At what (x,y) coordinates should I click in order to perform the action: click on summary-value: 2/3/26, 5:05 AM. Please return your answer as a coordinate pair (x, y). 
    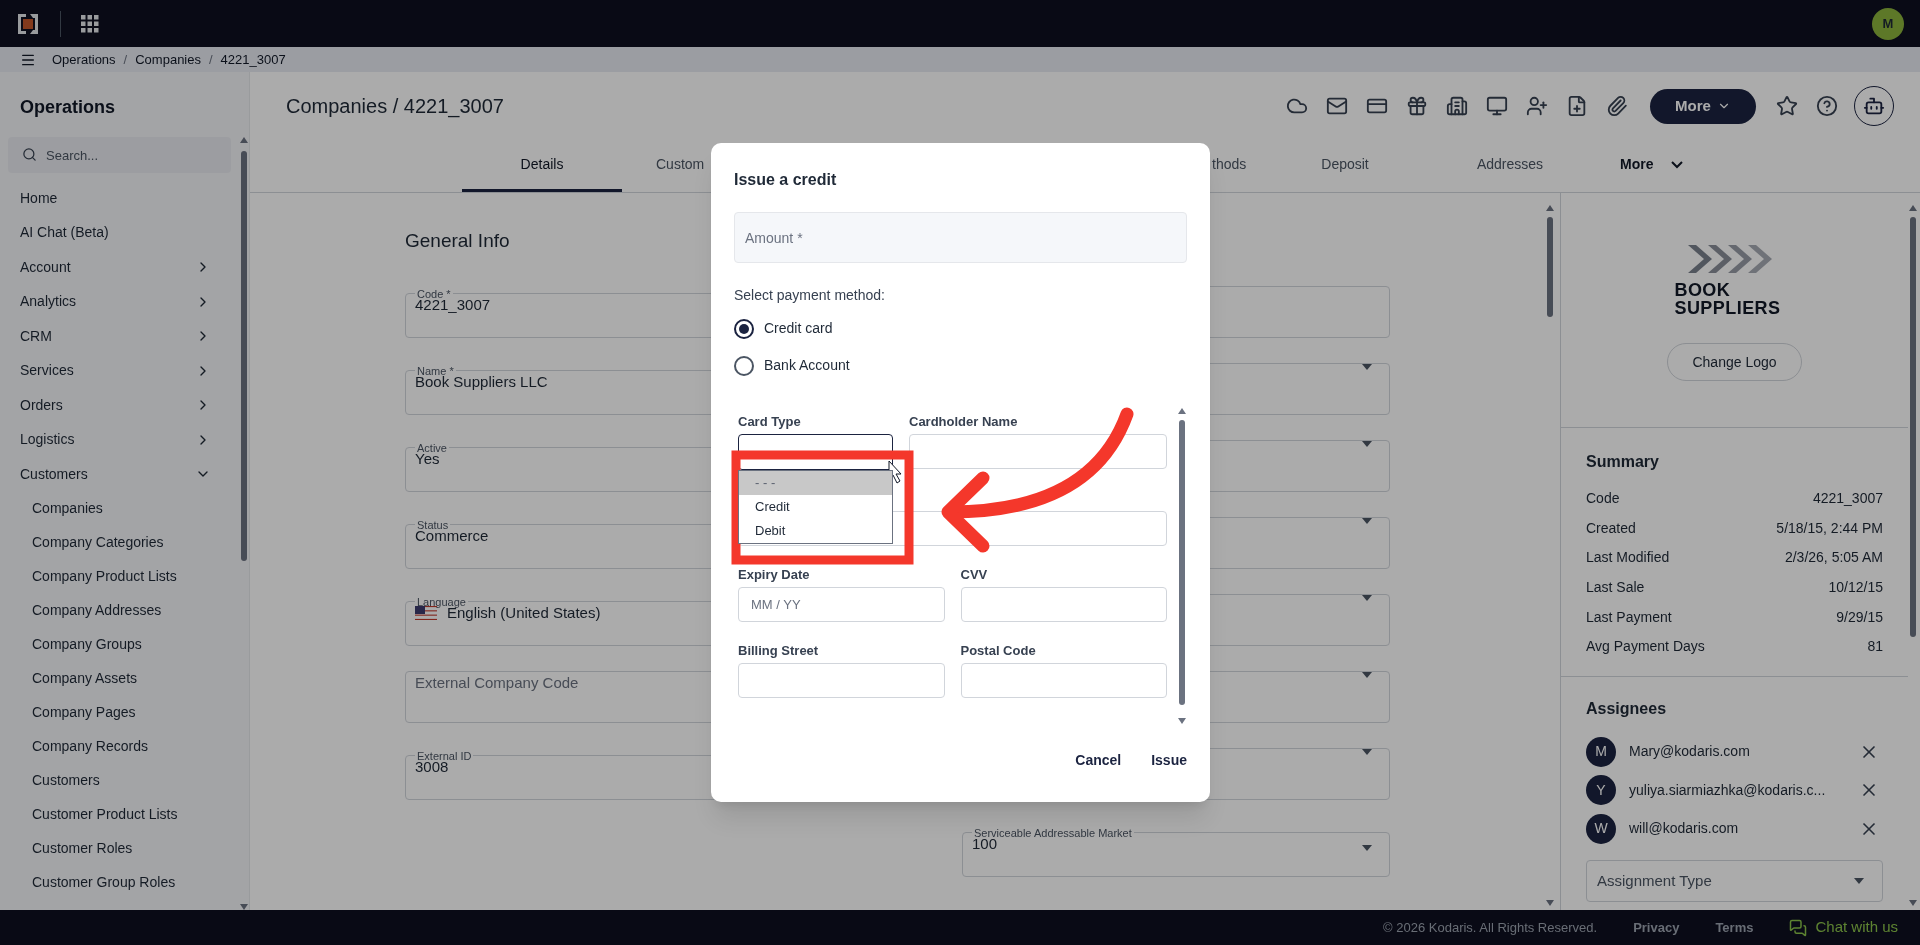
    Looking at the image, I should click on (1833, 558).